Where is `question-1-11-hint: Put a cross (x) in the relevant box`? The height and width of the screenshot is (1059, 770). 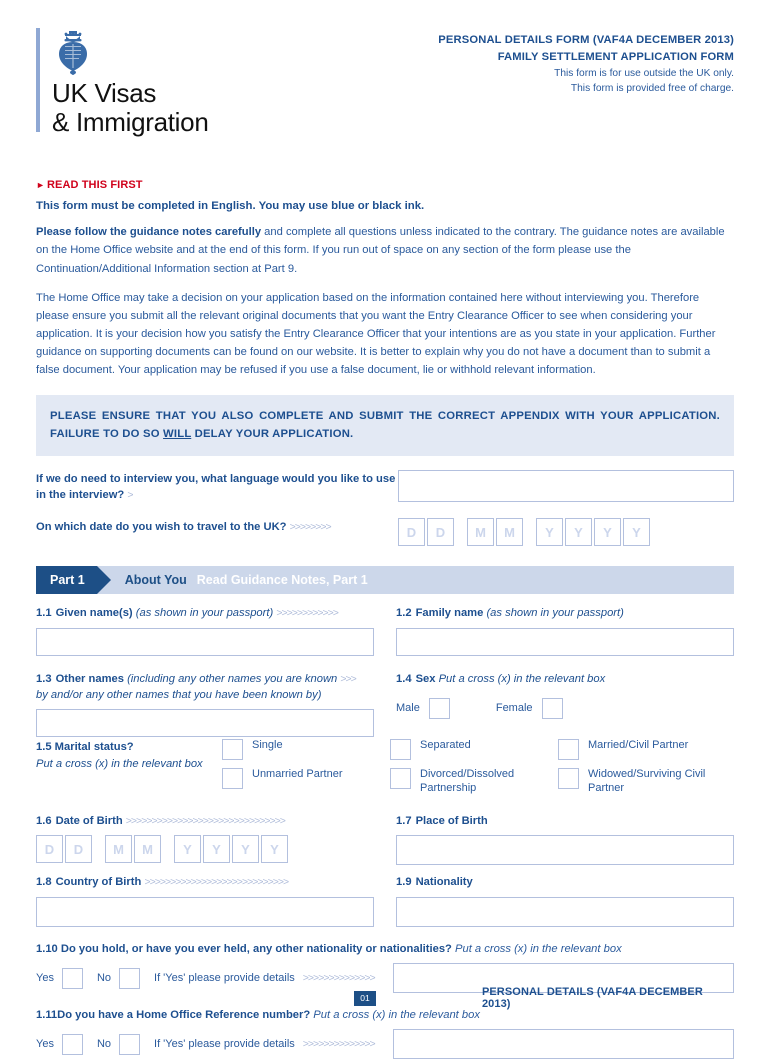 question-1-11-hint: Put a cross (x) in the relevant box is located at coordinates (396, 1015).